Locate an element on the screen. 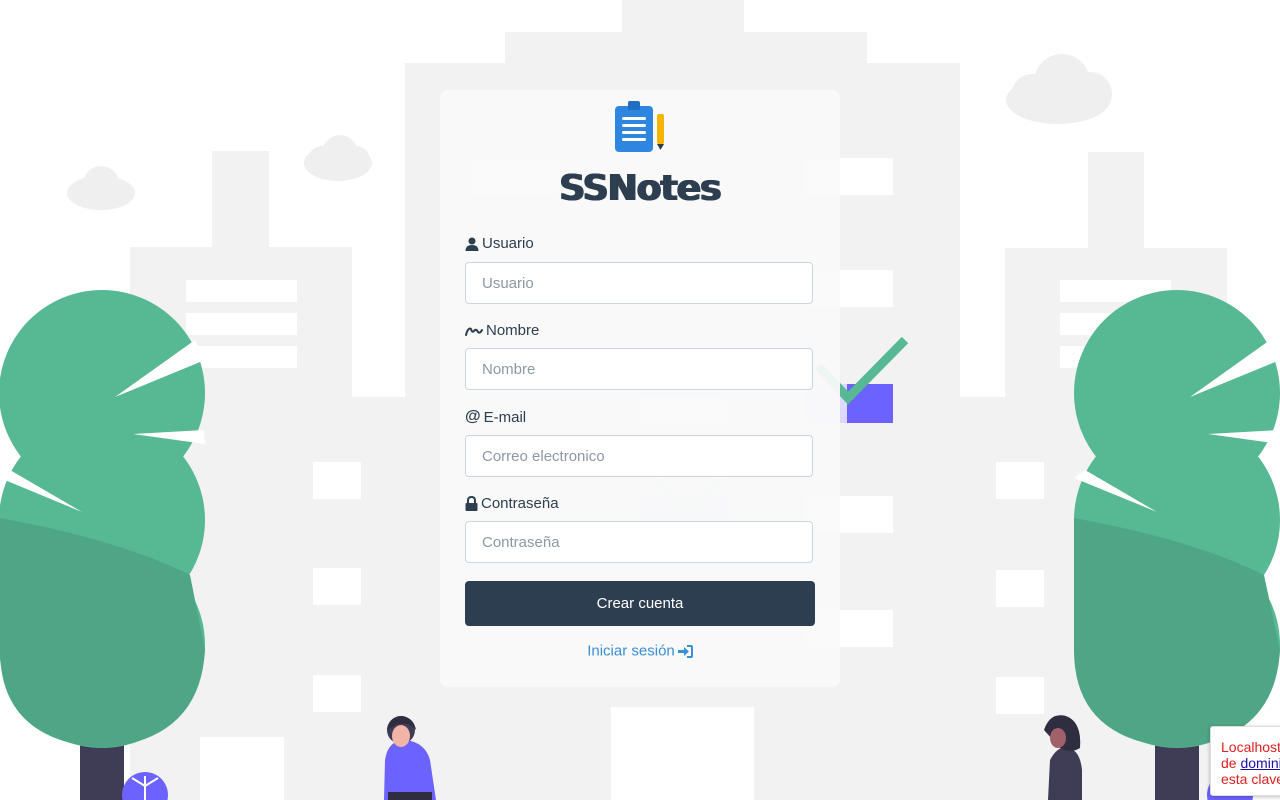  username-input is located at coordinates (639, 283).